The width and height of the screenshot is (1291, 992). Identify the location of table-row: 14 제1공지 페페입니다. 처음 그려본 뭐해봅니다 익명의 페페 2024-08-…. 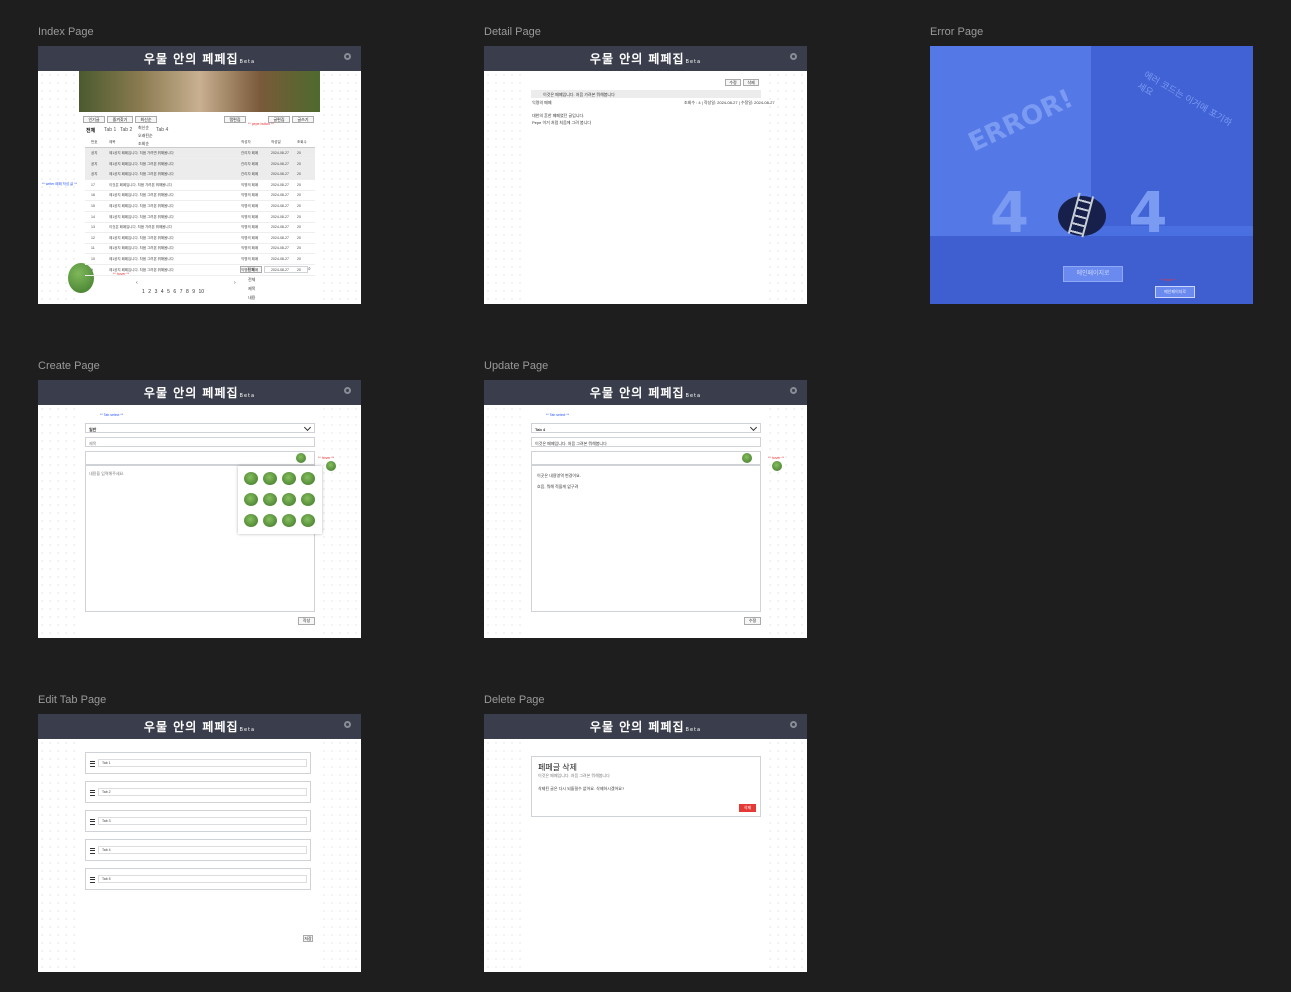
(200, 217).